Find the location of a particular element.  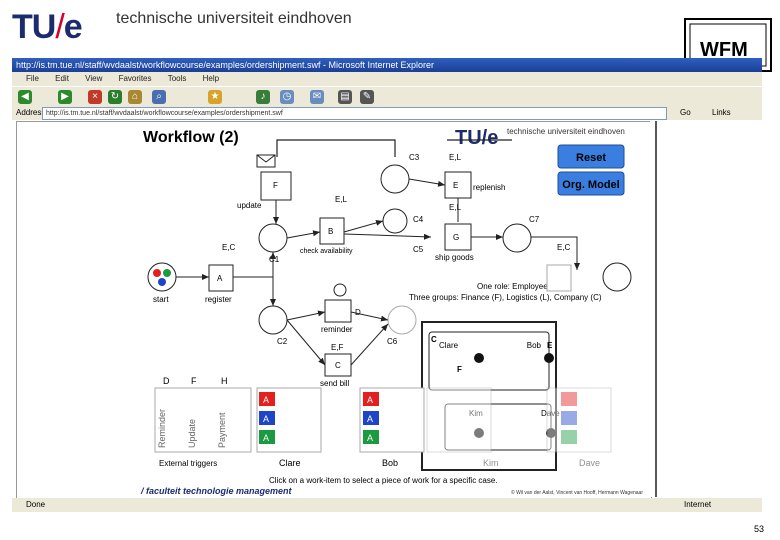

clare-resource is located at coordinates (479, 358).